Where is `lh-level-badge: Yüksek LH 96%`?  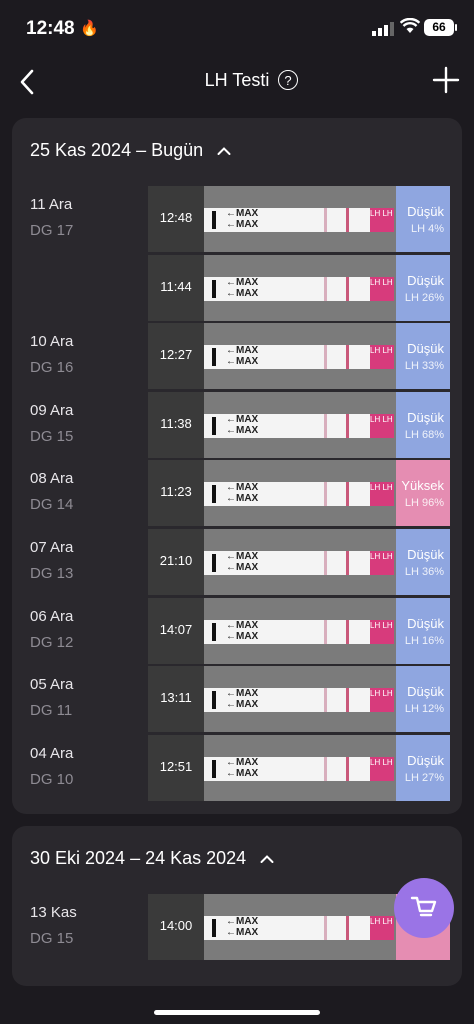
lh-level-badge: Yüksek LH 96% is located at coordinates (423, 493).